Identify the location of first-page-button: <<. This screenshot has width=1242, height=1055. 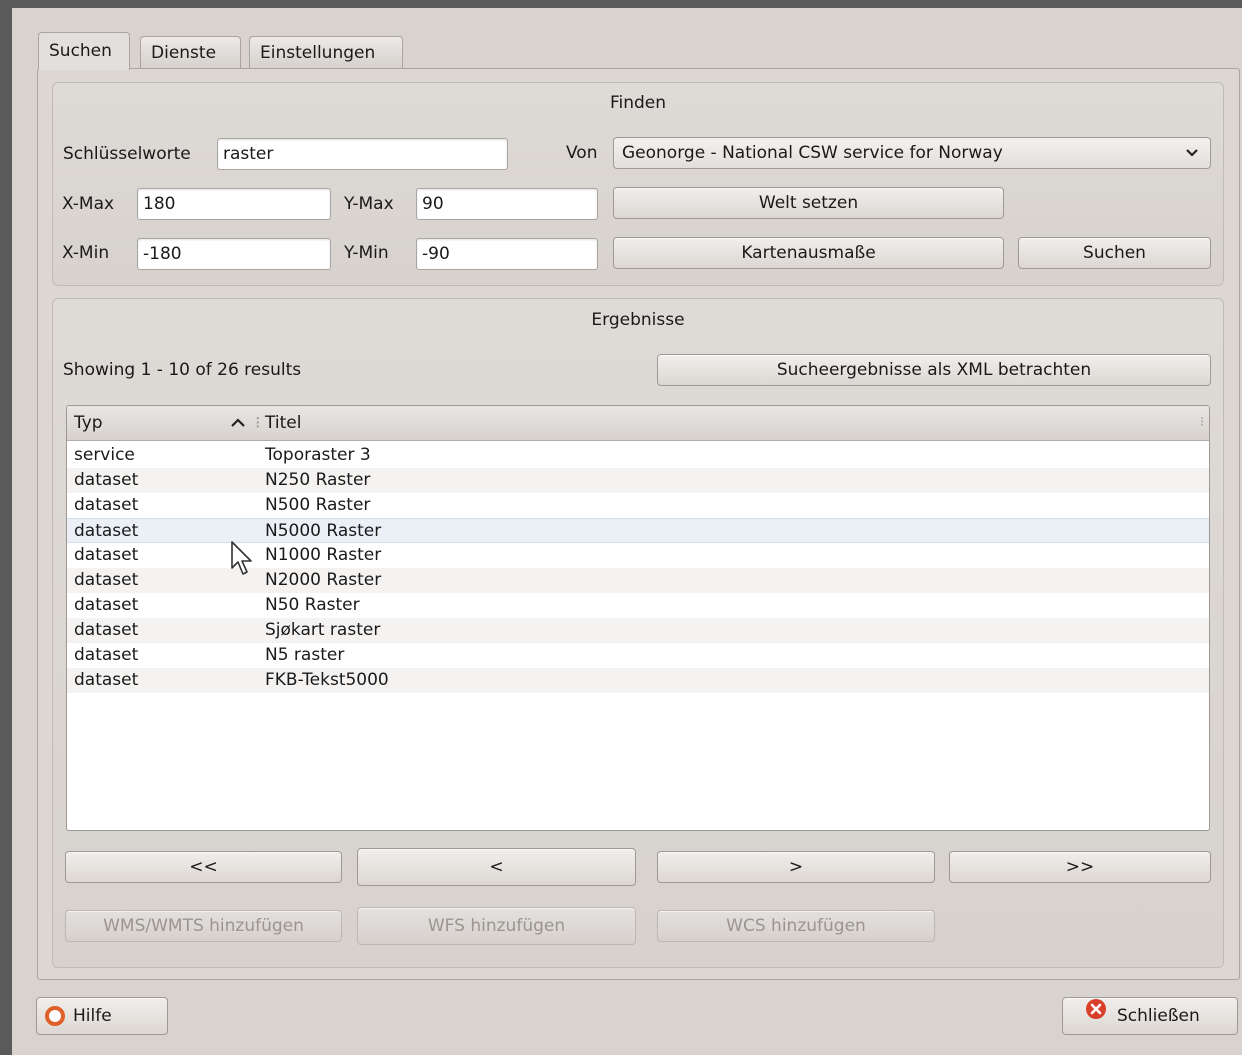
(203, 867).